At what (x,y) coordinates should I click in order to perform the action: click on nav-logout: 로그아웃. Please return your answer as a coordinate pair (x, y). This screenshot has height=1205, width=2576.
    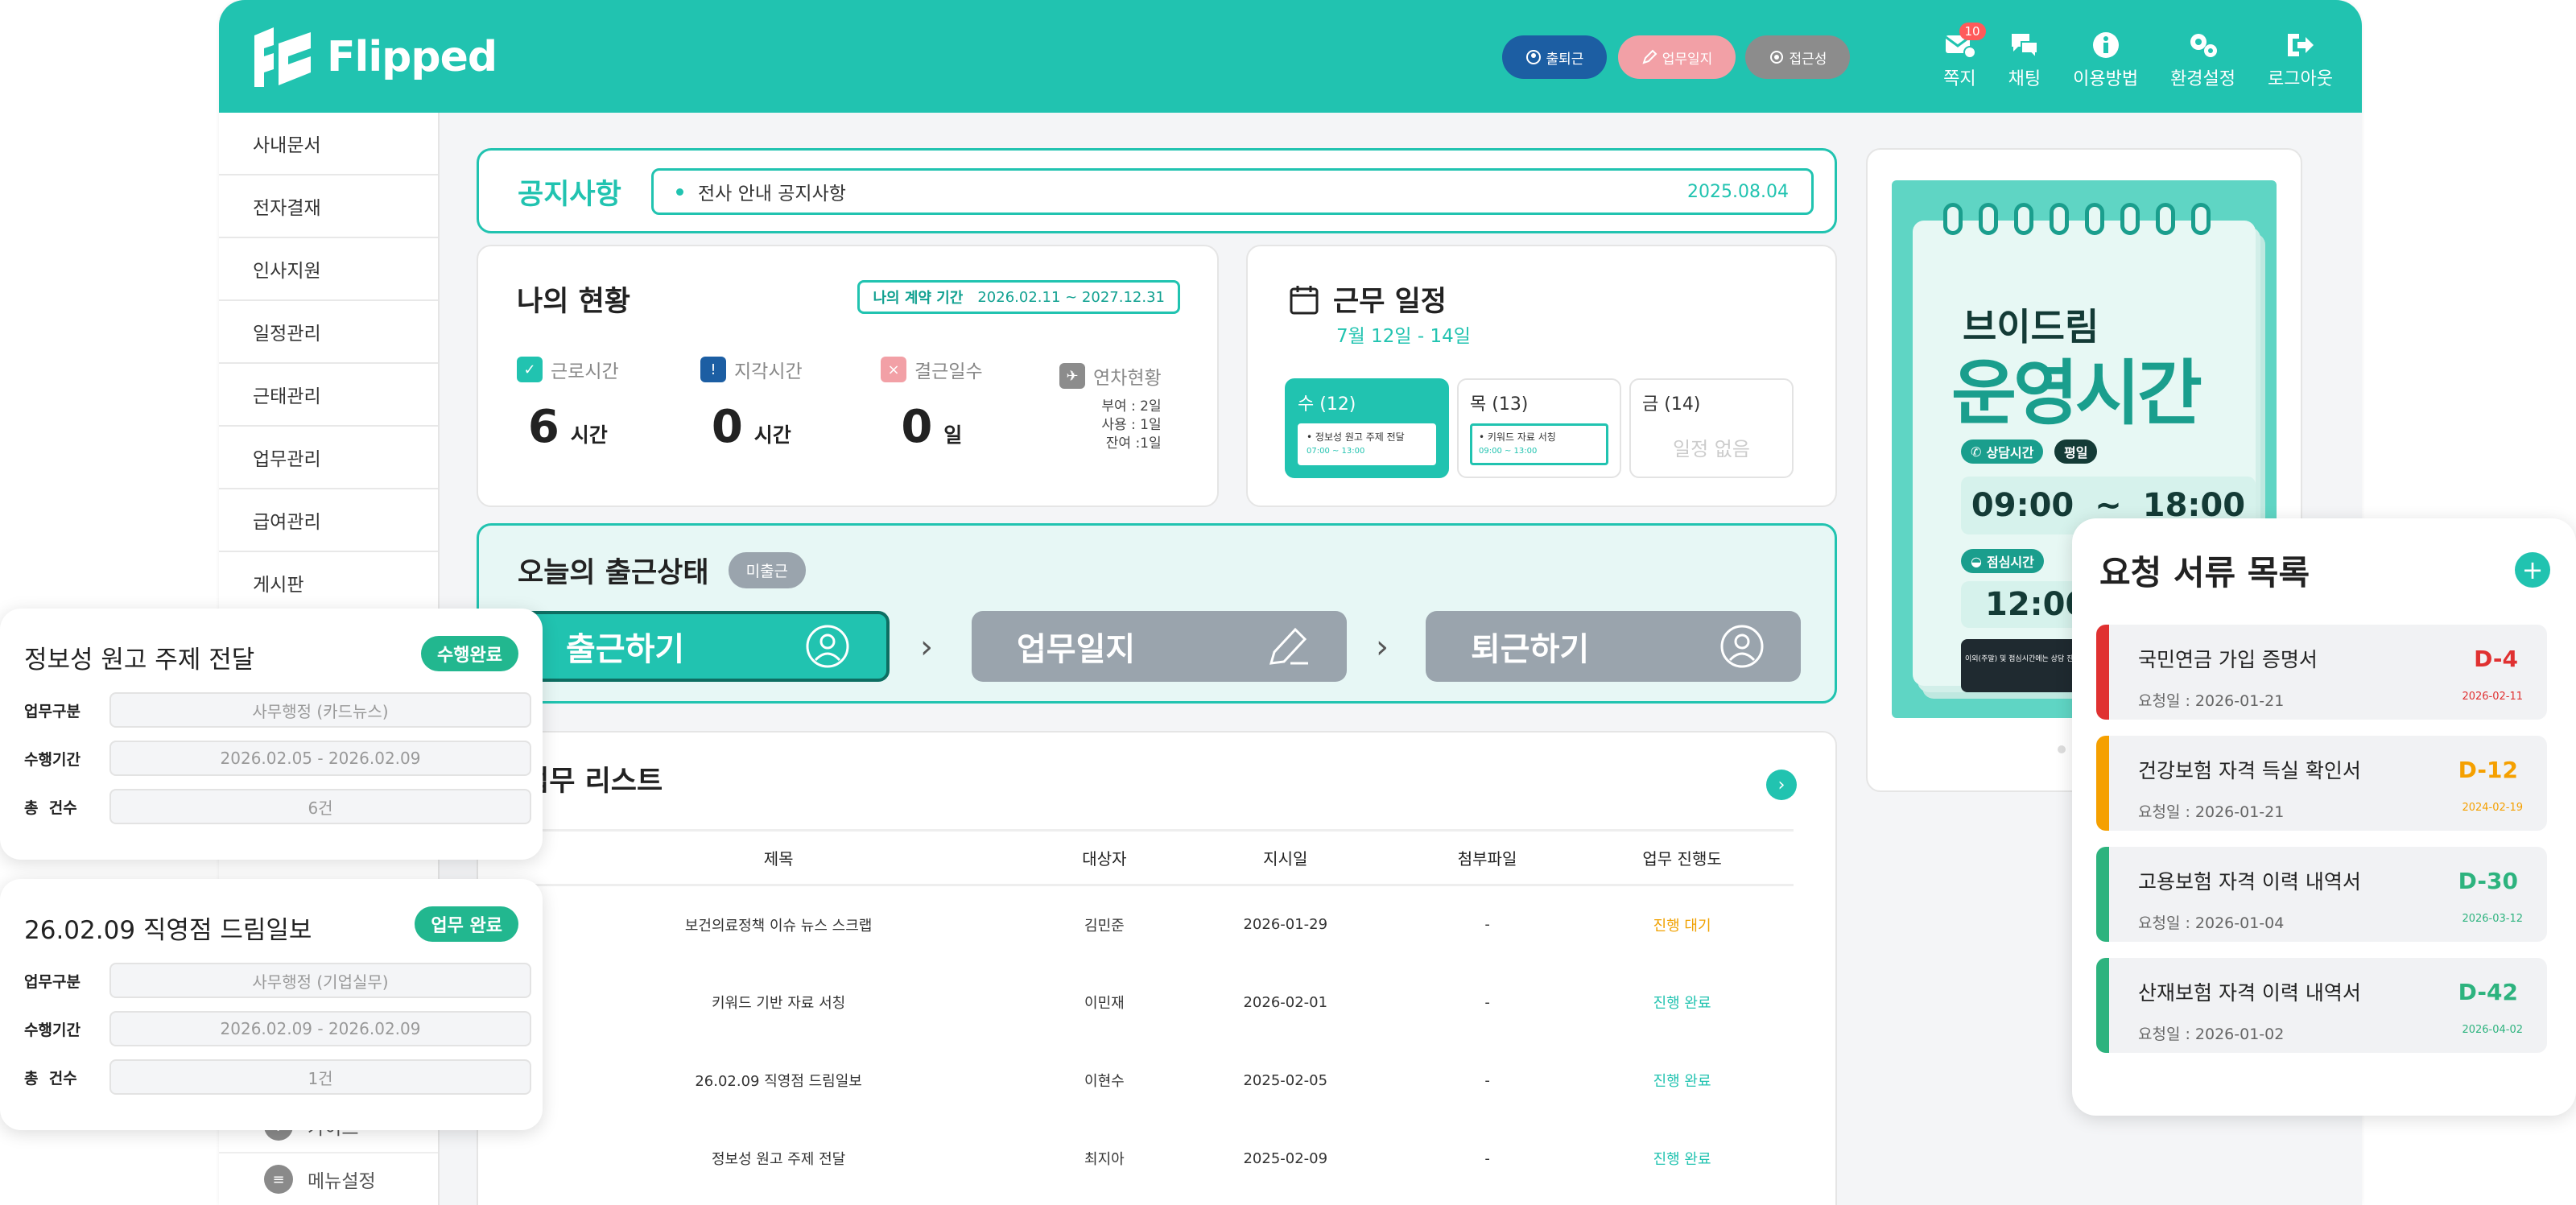
    Looking at the image, I should click on (2300, 60).